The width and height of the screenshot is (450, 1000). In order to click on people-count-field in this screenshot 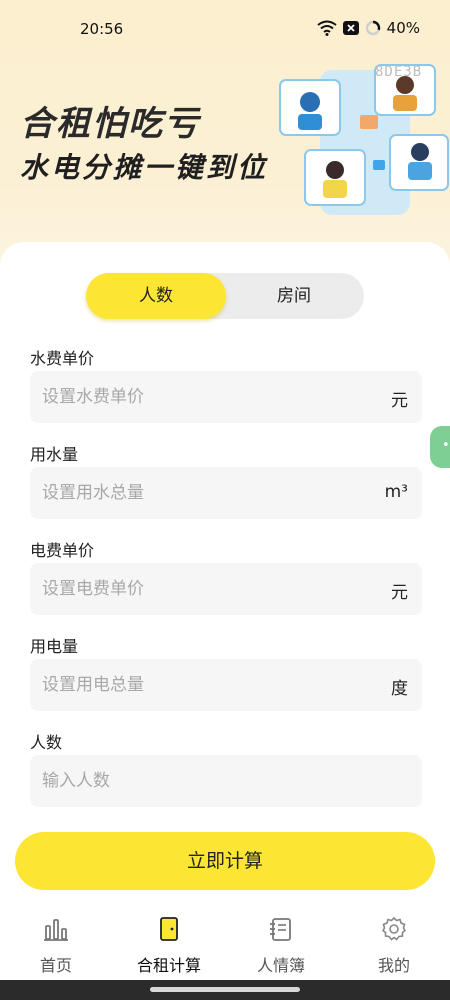, I will do `click(226, 781)`.